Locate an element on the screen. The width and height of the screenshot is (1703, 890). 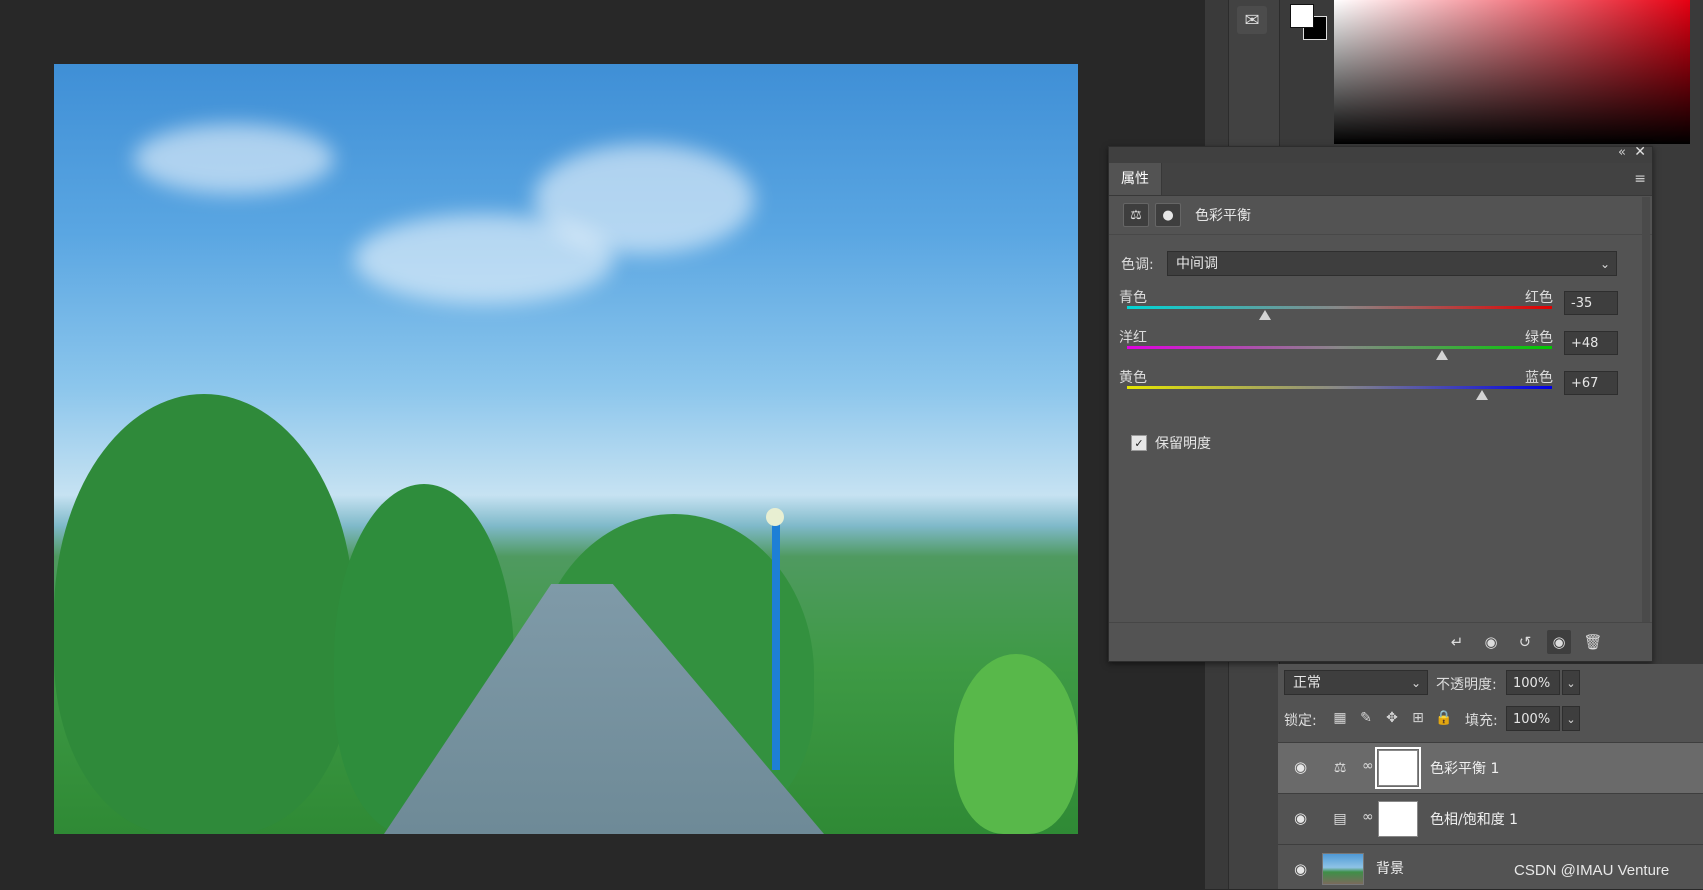
fill-label: 填充: is located at coordinates (1481, 721).